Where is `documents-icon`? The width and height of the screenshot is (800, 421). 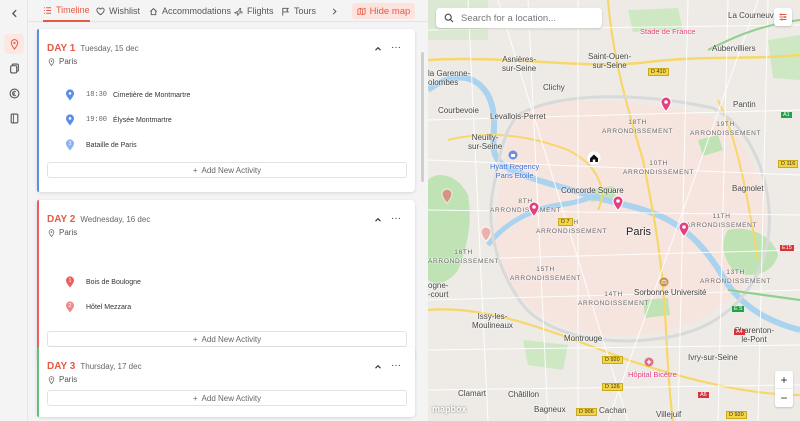 documents-icon is located at coordinates (14, 68).